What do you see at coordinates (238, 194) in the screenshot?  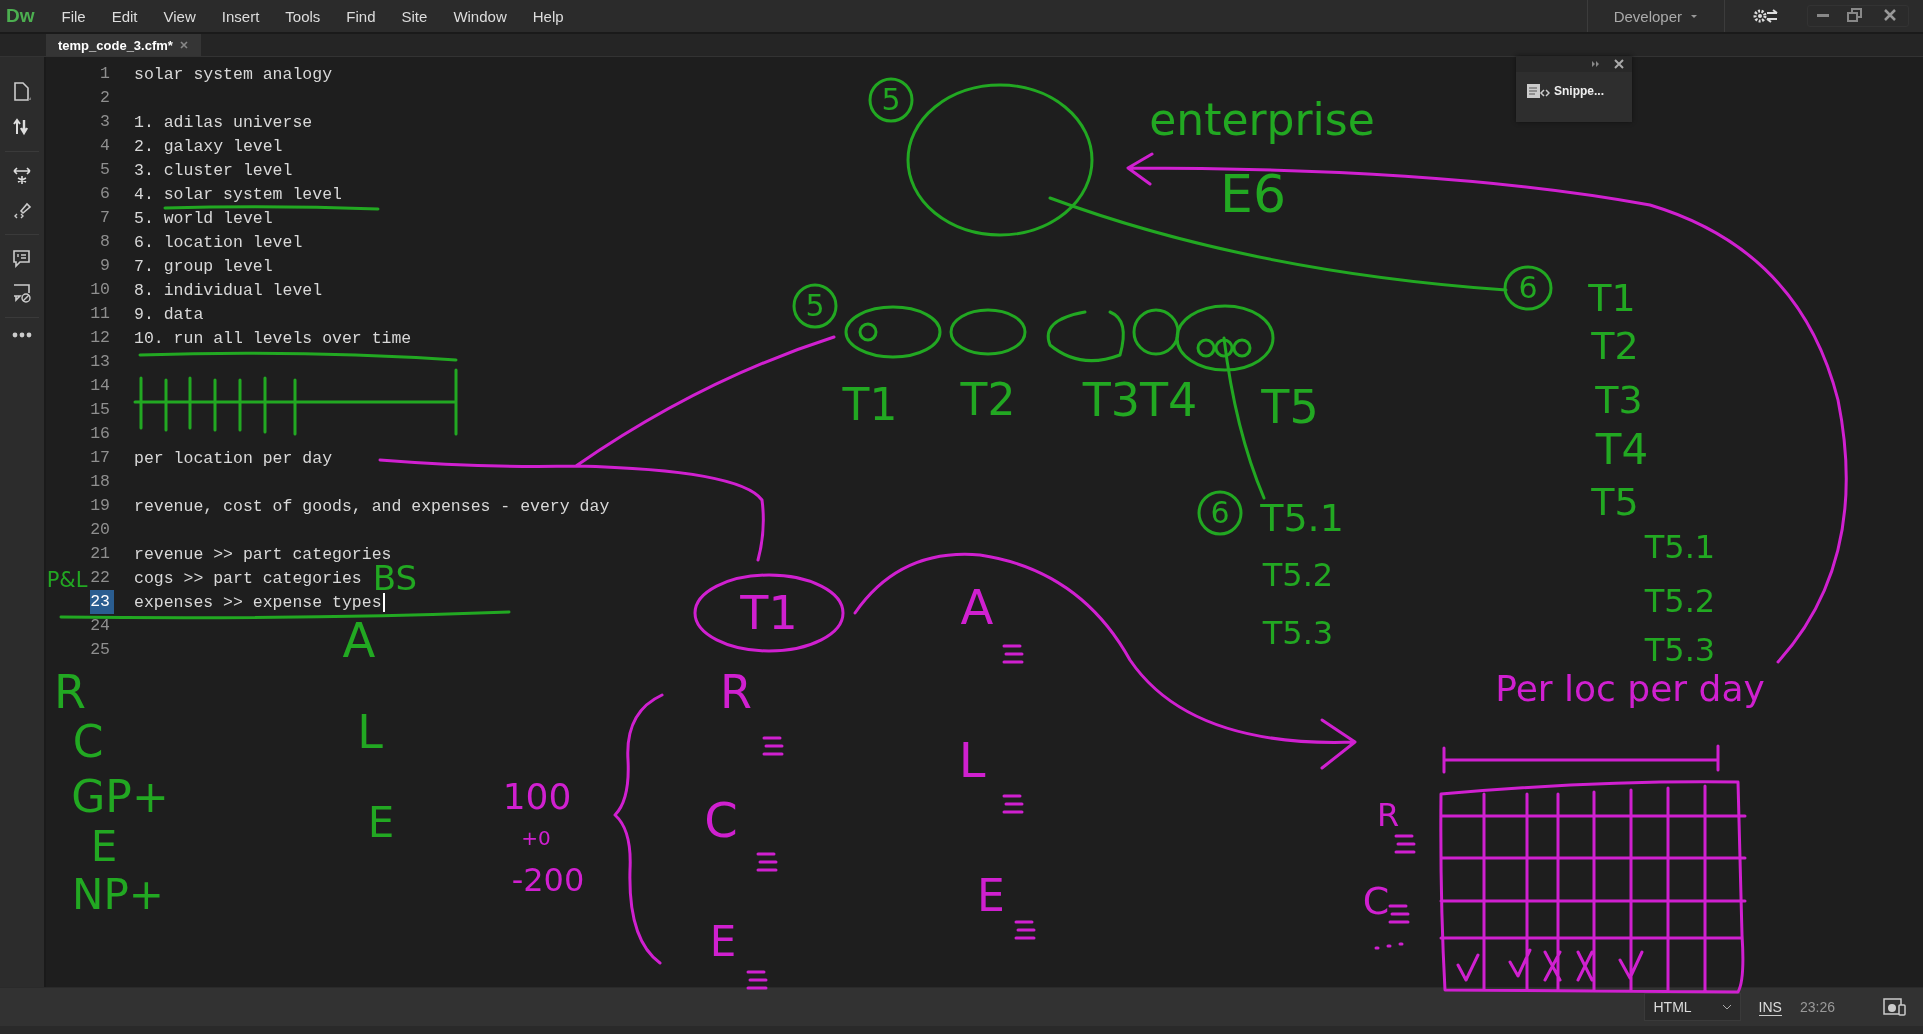 I see `code-line: 4. solar system level` at bounding box center [238, 194].